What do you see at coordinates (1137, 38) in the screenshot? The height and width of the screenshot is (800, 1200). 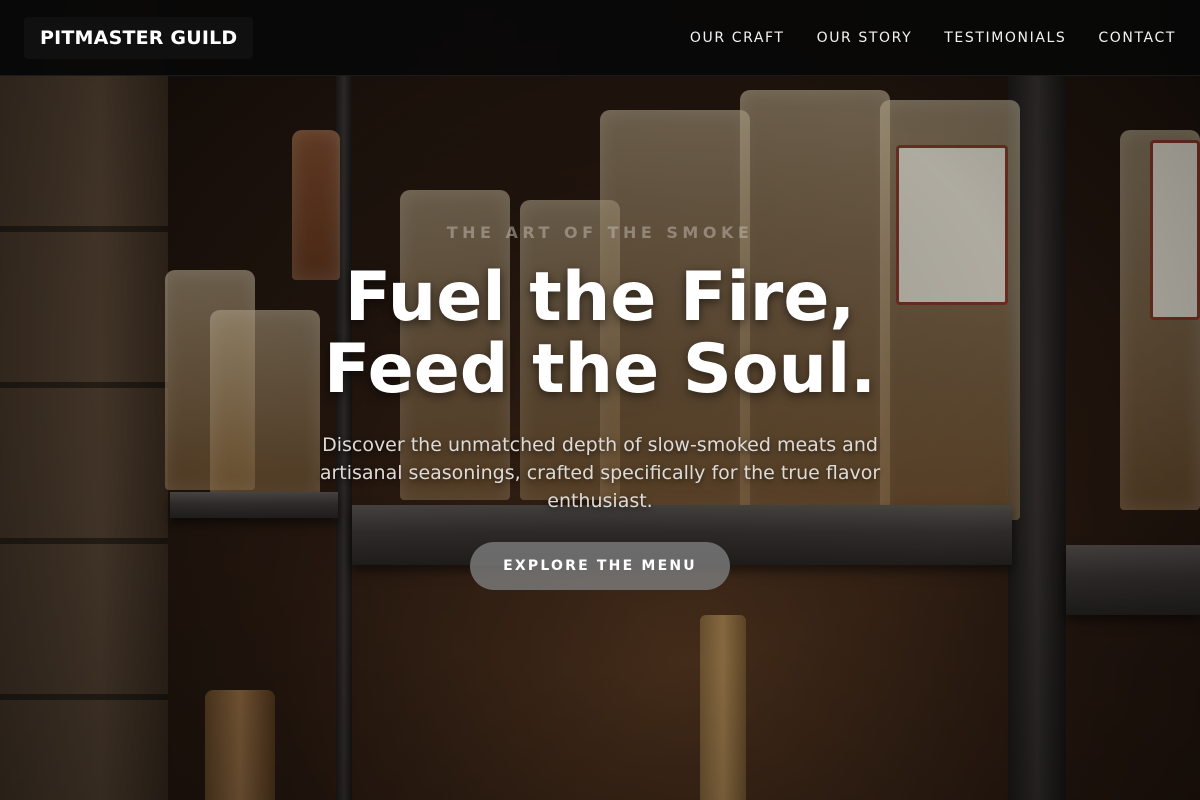 I see `nav-link-contact: CONTACT` at bounding box center [1137, 38].